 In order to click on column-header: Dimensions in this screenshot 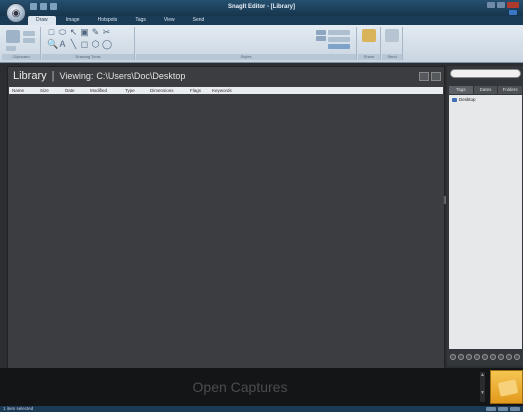, I will do `click(167, 90)`.